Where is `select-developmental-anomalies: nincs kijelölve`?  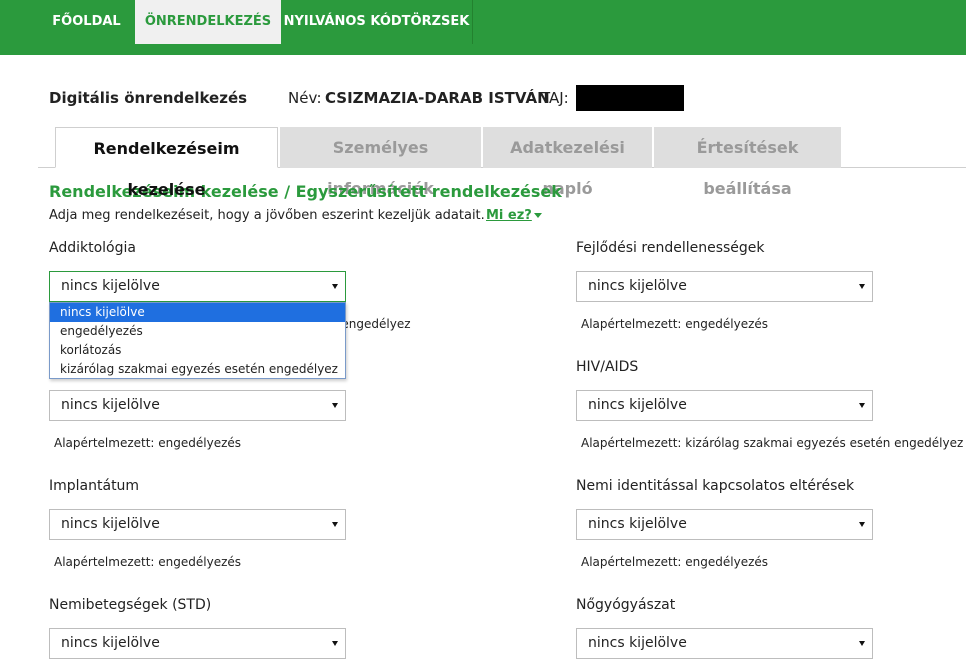
select-developmental-anomalies: nincs kijelölve is located at coordinates (724, 286).